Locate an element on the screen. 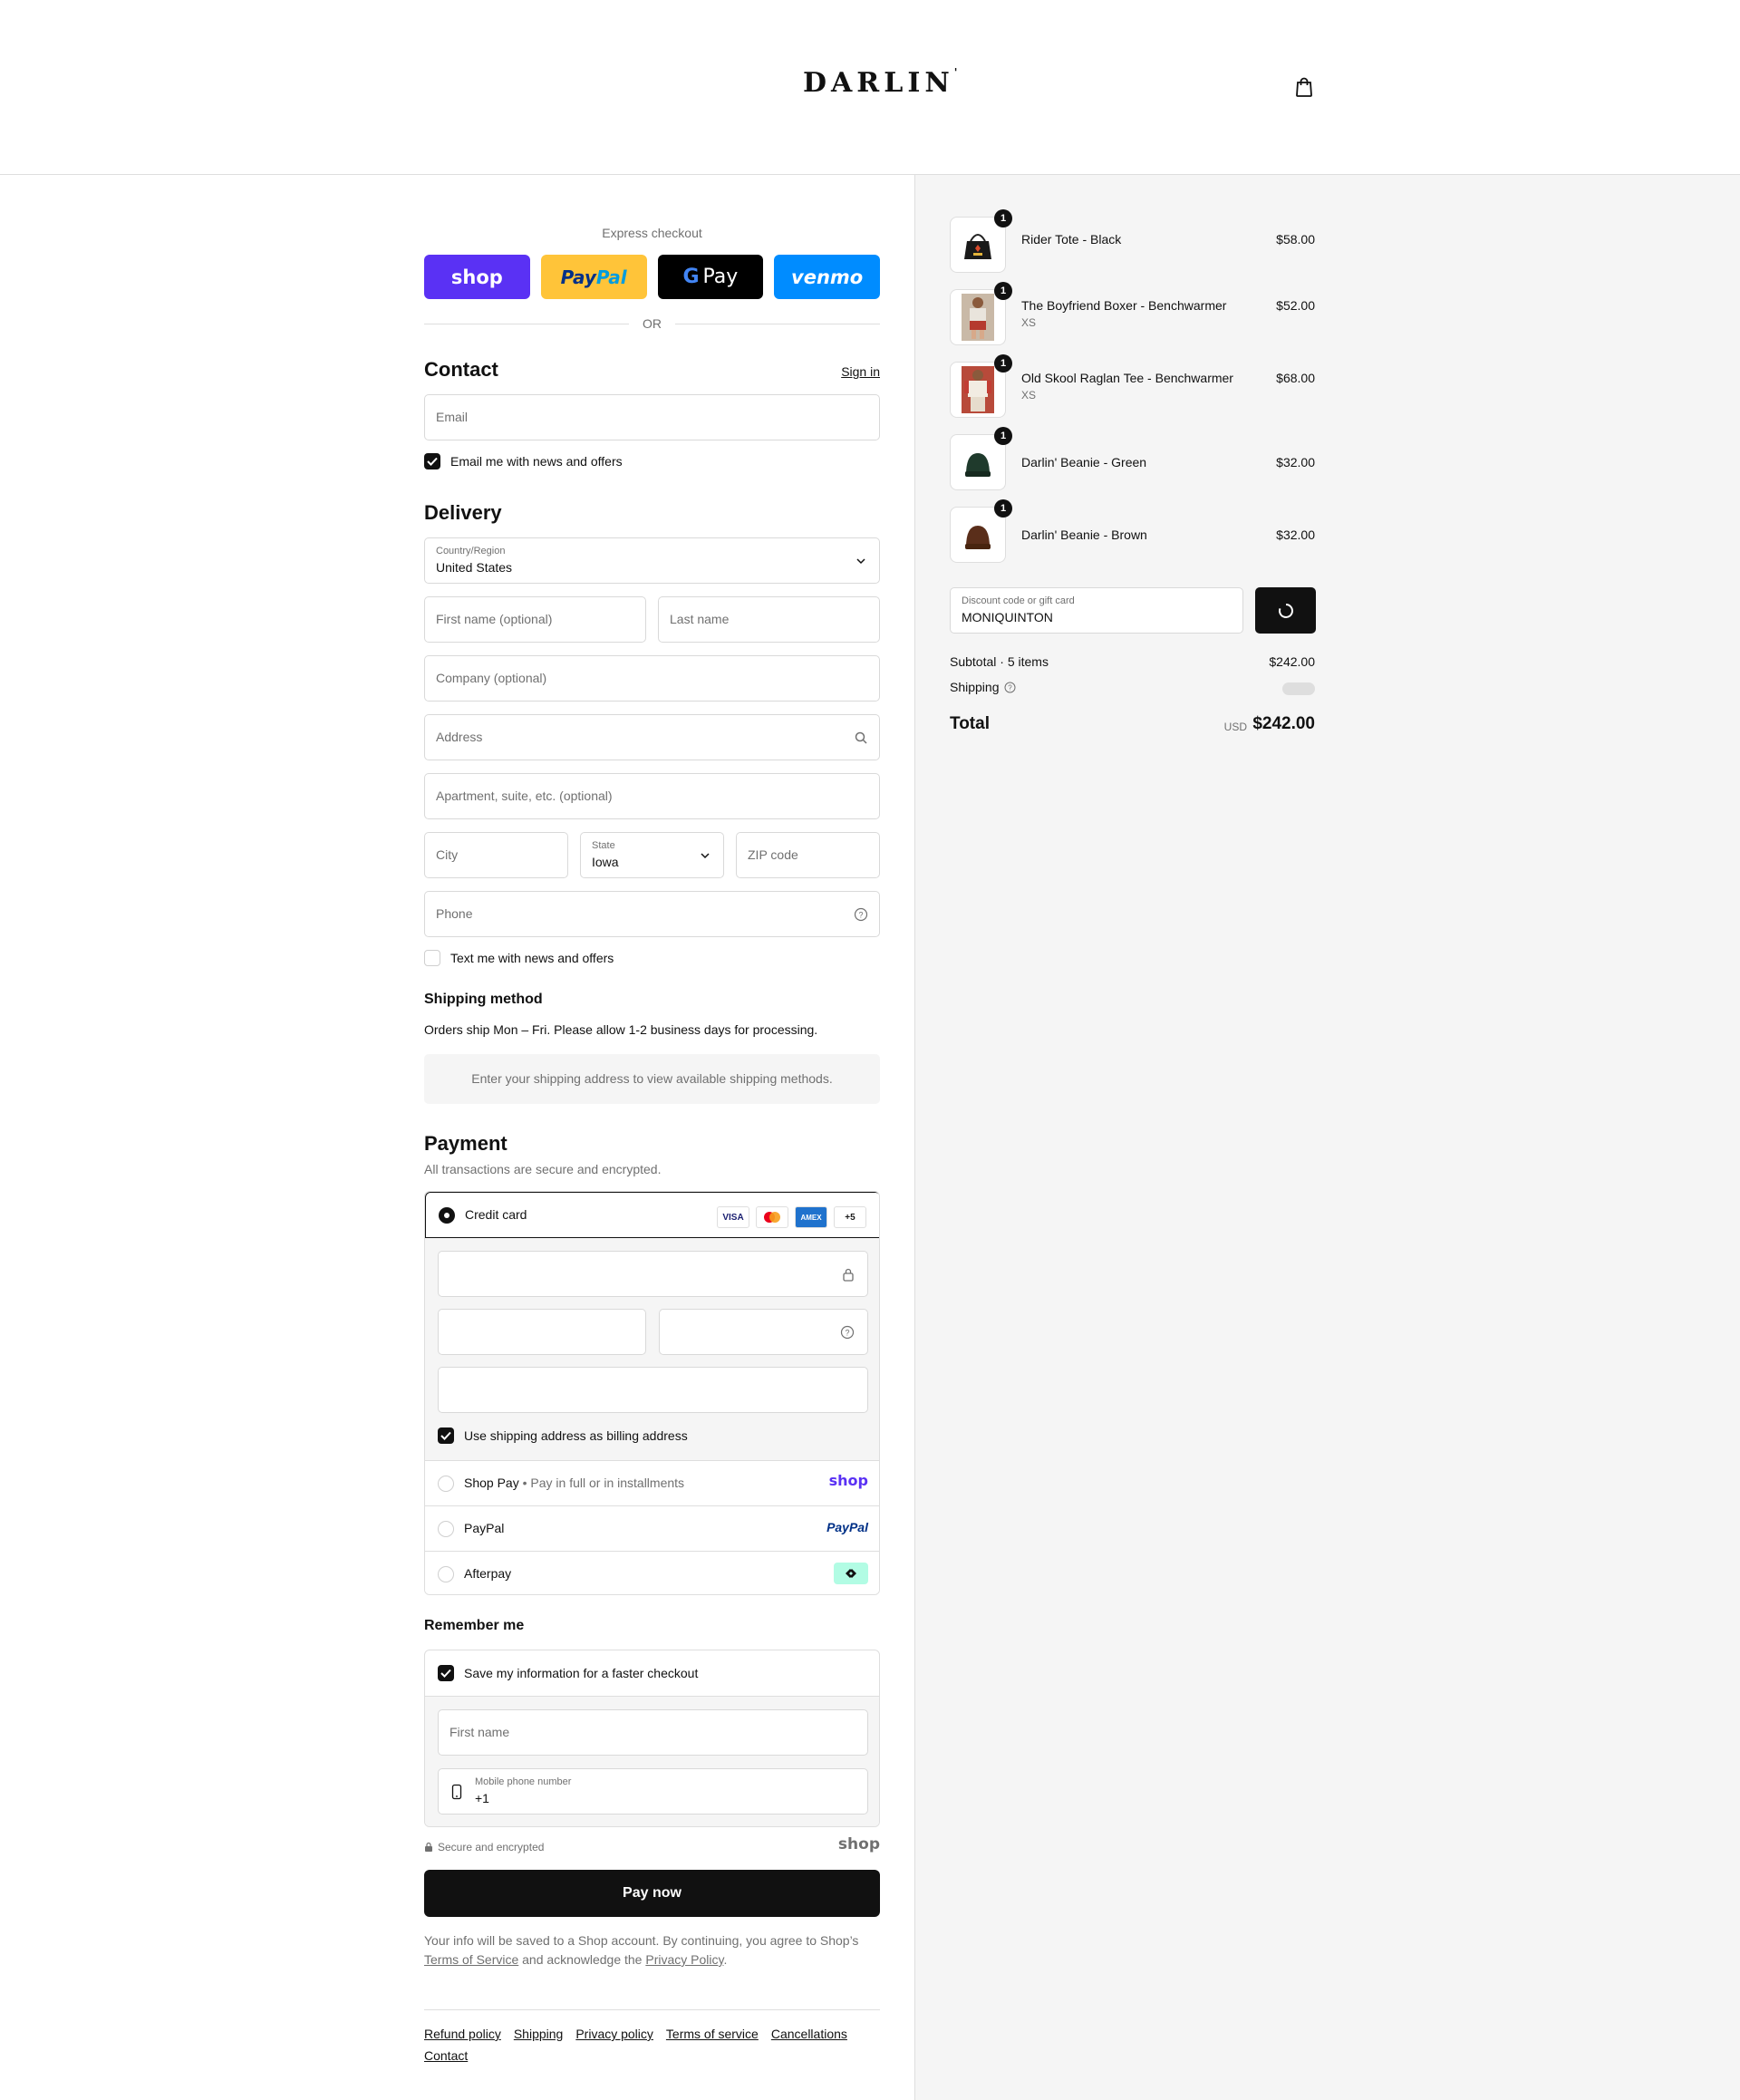  address-field: Address is located at coordinates (652, 737).